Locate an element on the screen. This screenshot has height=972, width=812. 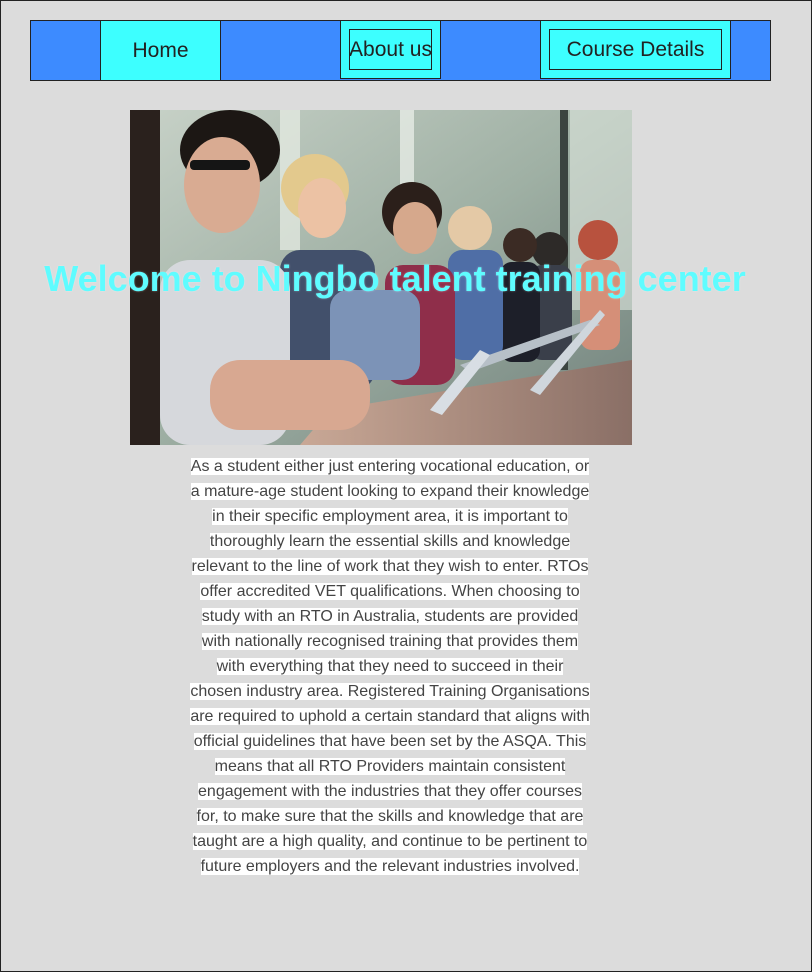
nav-home-button: Home is located at coordinates (160, 50).